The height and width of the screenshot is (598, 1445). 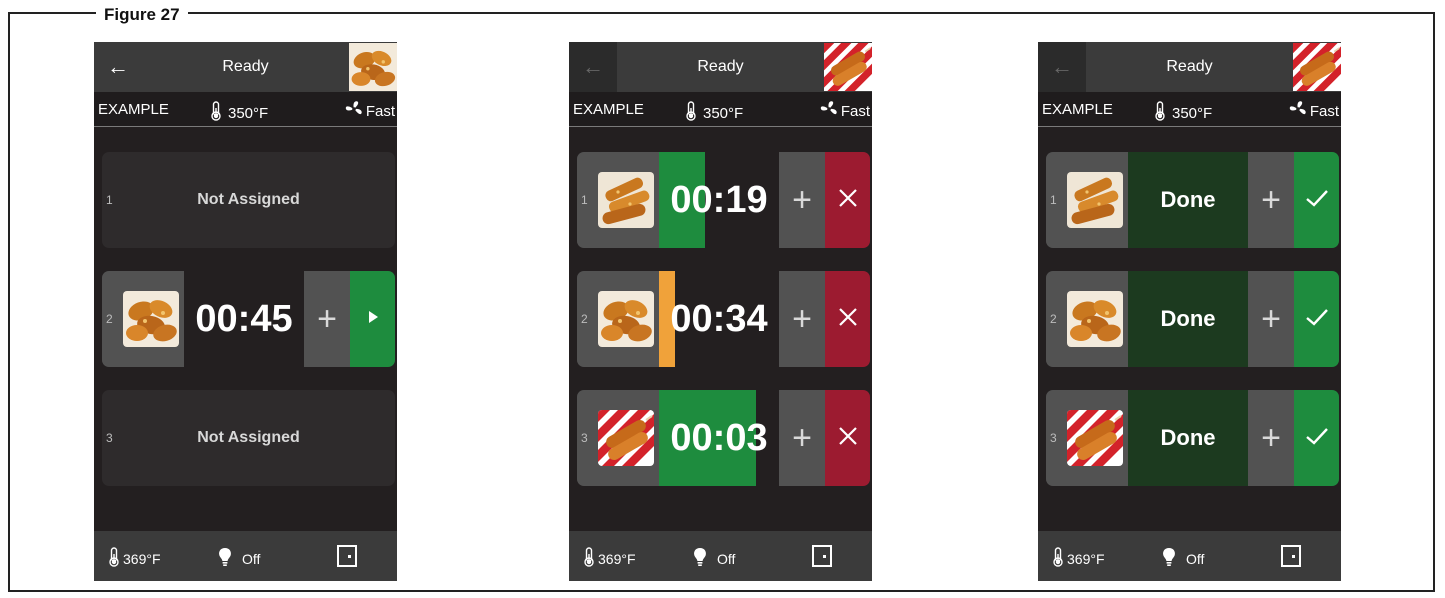 I want to click on timer-value: 00:34, so click(x=719, y=319).